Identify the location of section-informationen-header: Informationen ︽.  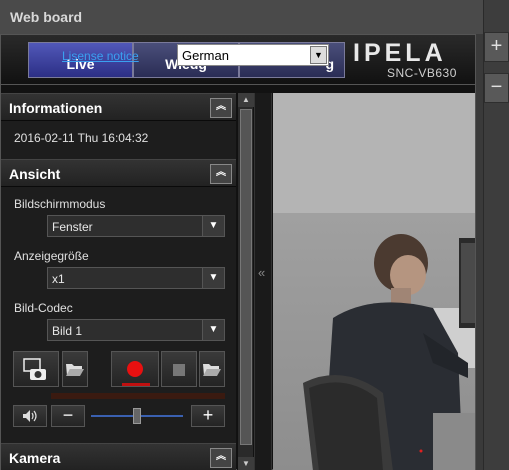
(118, 107).